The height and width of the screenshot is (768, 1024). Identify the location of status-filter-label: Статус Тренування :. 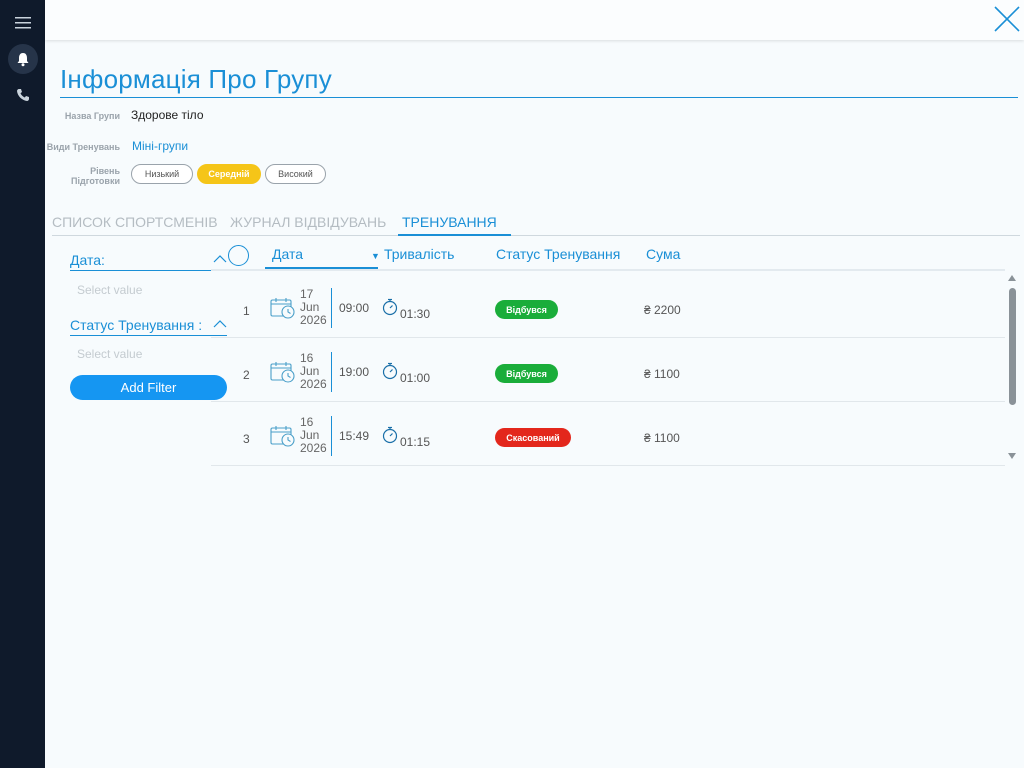
(136, 325).